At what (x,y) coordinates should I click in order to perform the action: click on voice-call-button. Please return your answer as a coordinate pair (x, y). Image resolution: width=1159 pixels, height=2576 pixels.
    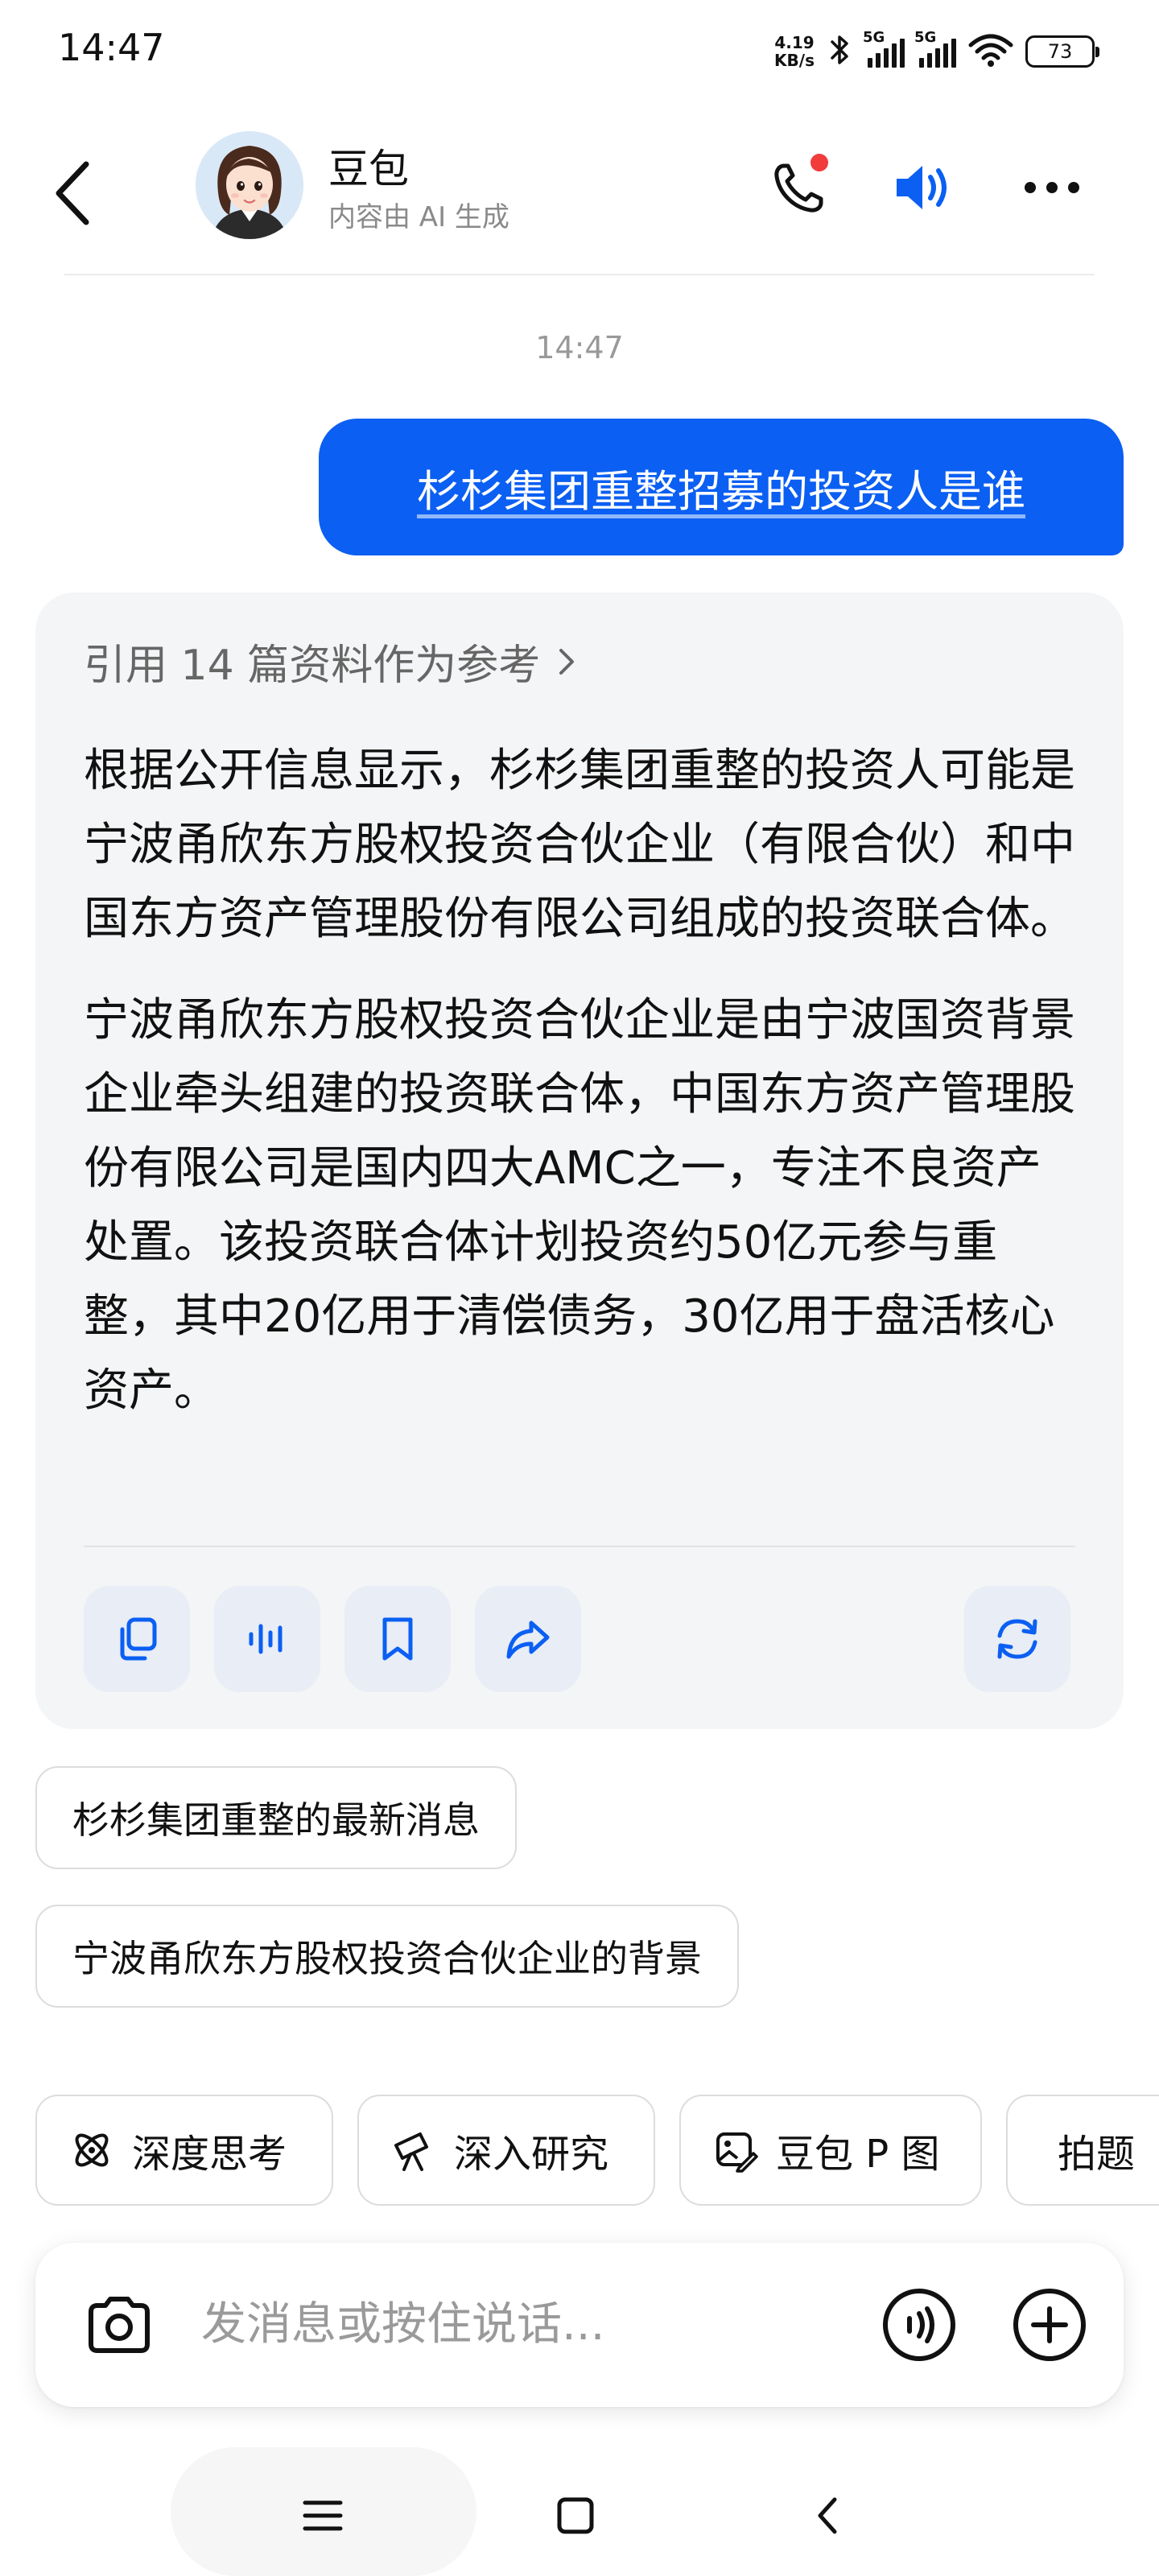
    Looking at the image, I should click on (920, 2324).